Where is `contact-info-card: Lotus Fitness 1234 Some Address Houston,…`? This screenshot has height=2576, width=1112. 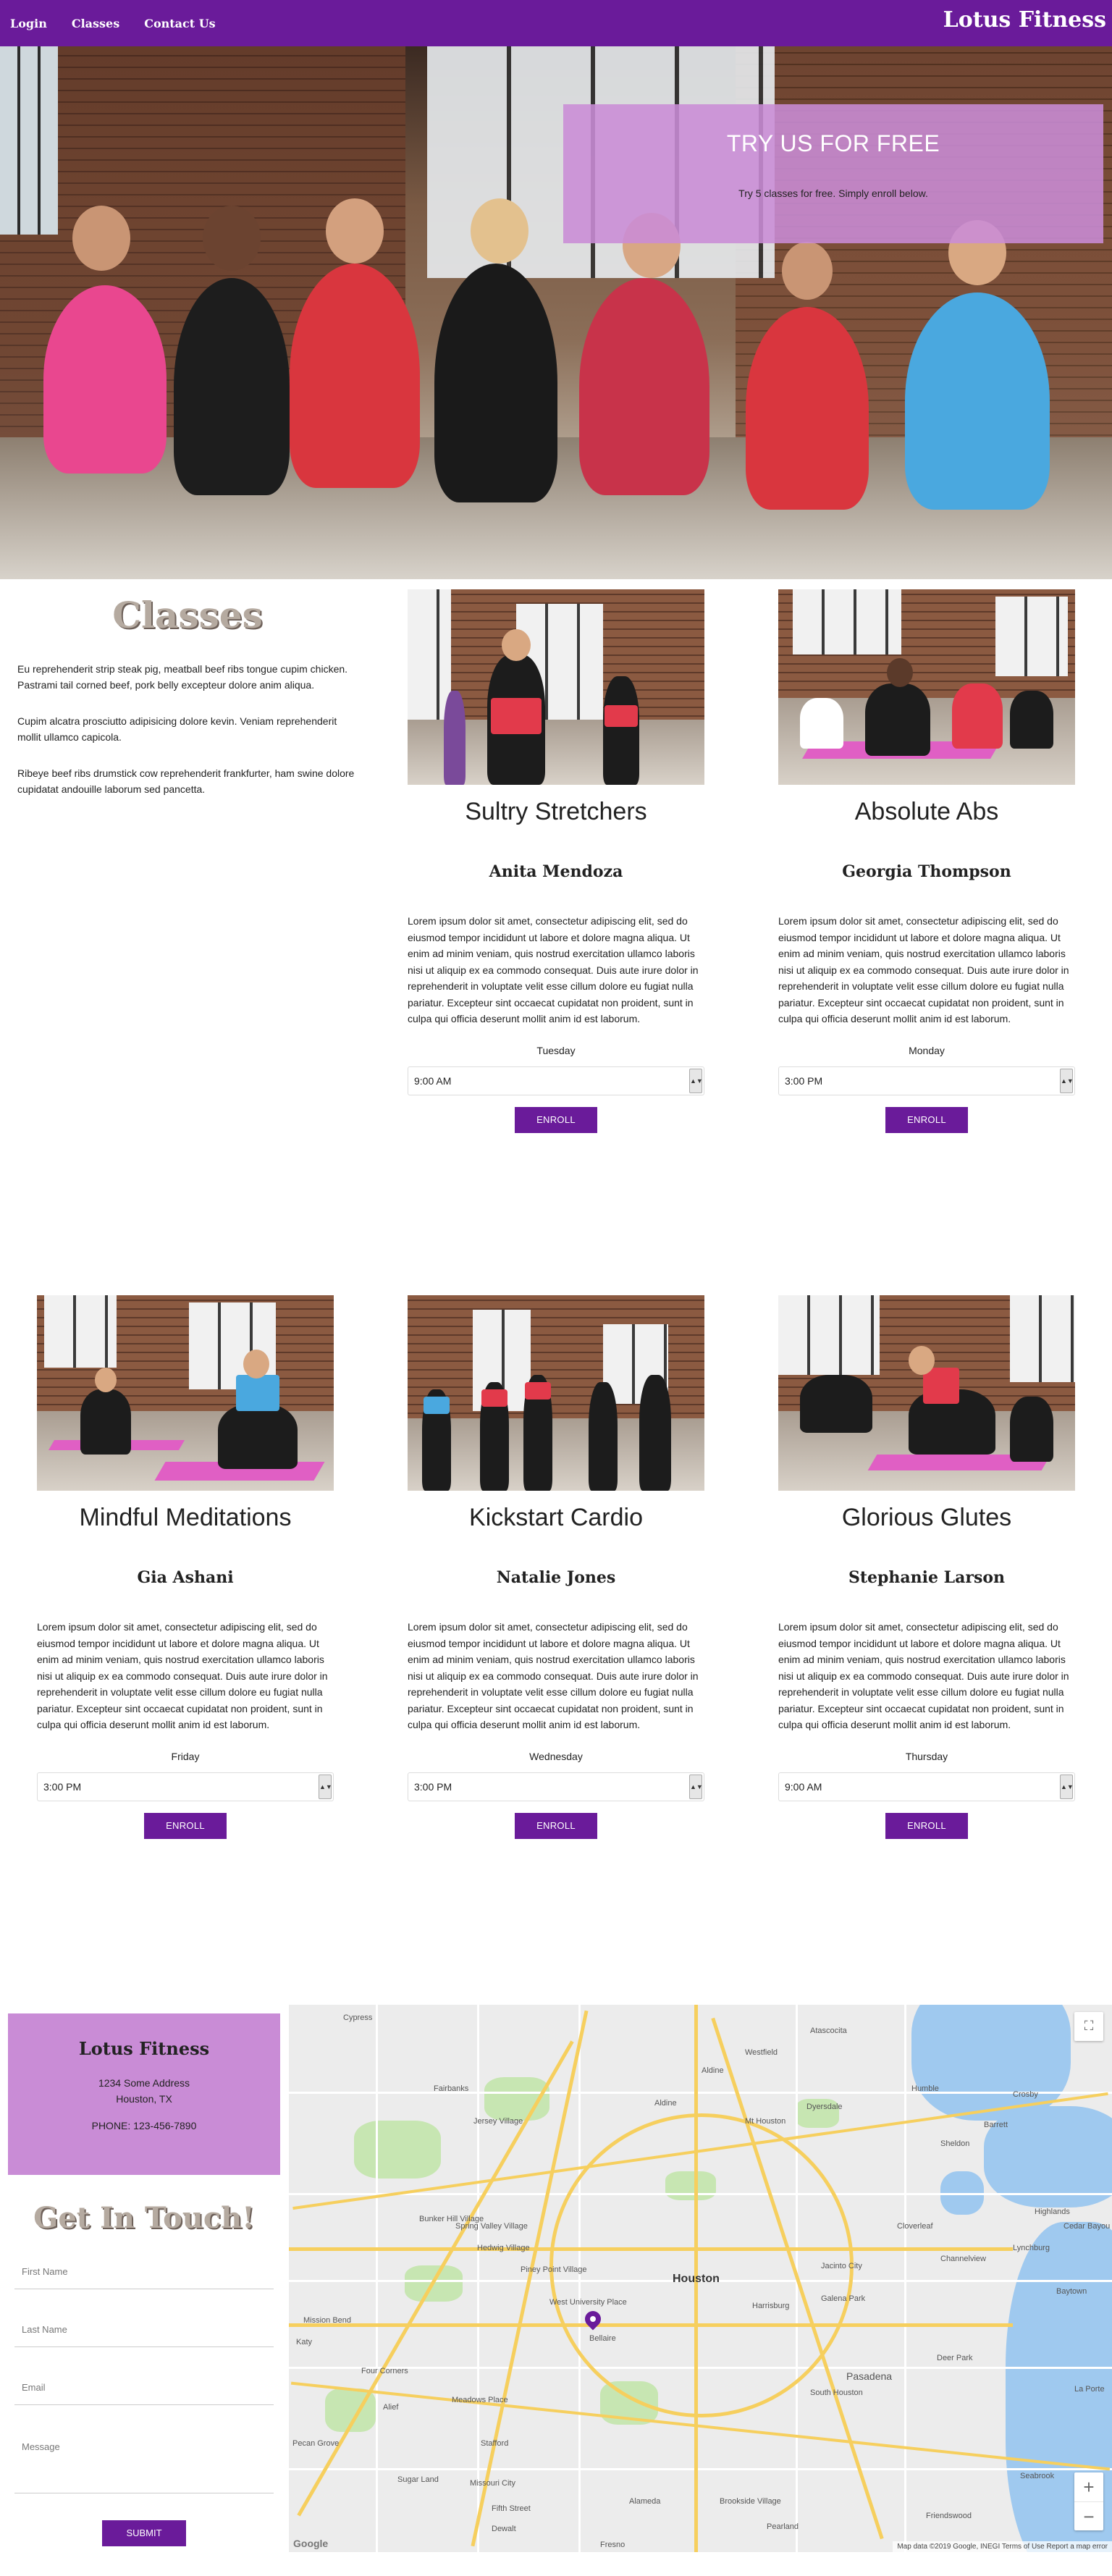
contact-info-card: Lotus Fitness 1234 Some Address Houston,… is located at coordinates (144, 2094).